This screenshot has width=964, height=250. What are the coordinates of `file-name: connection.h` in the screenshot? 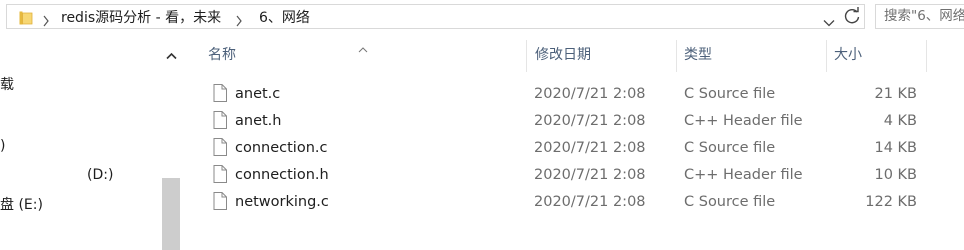 It's located at (282, 175).